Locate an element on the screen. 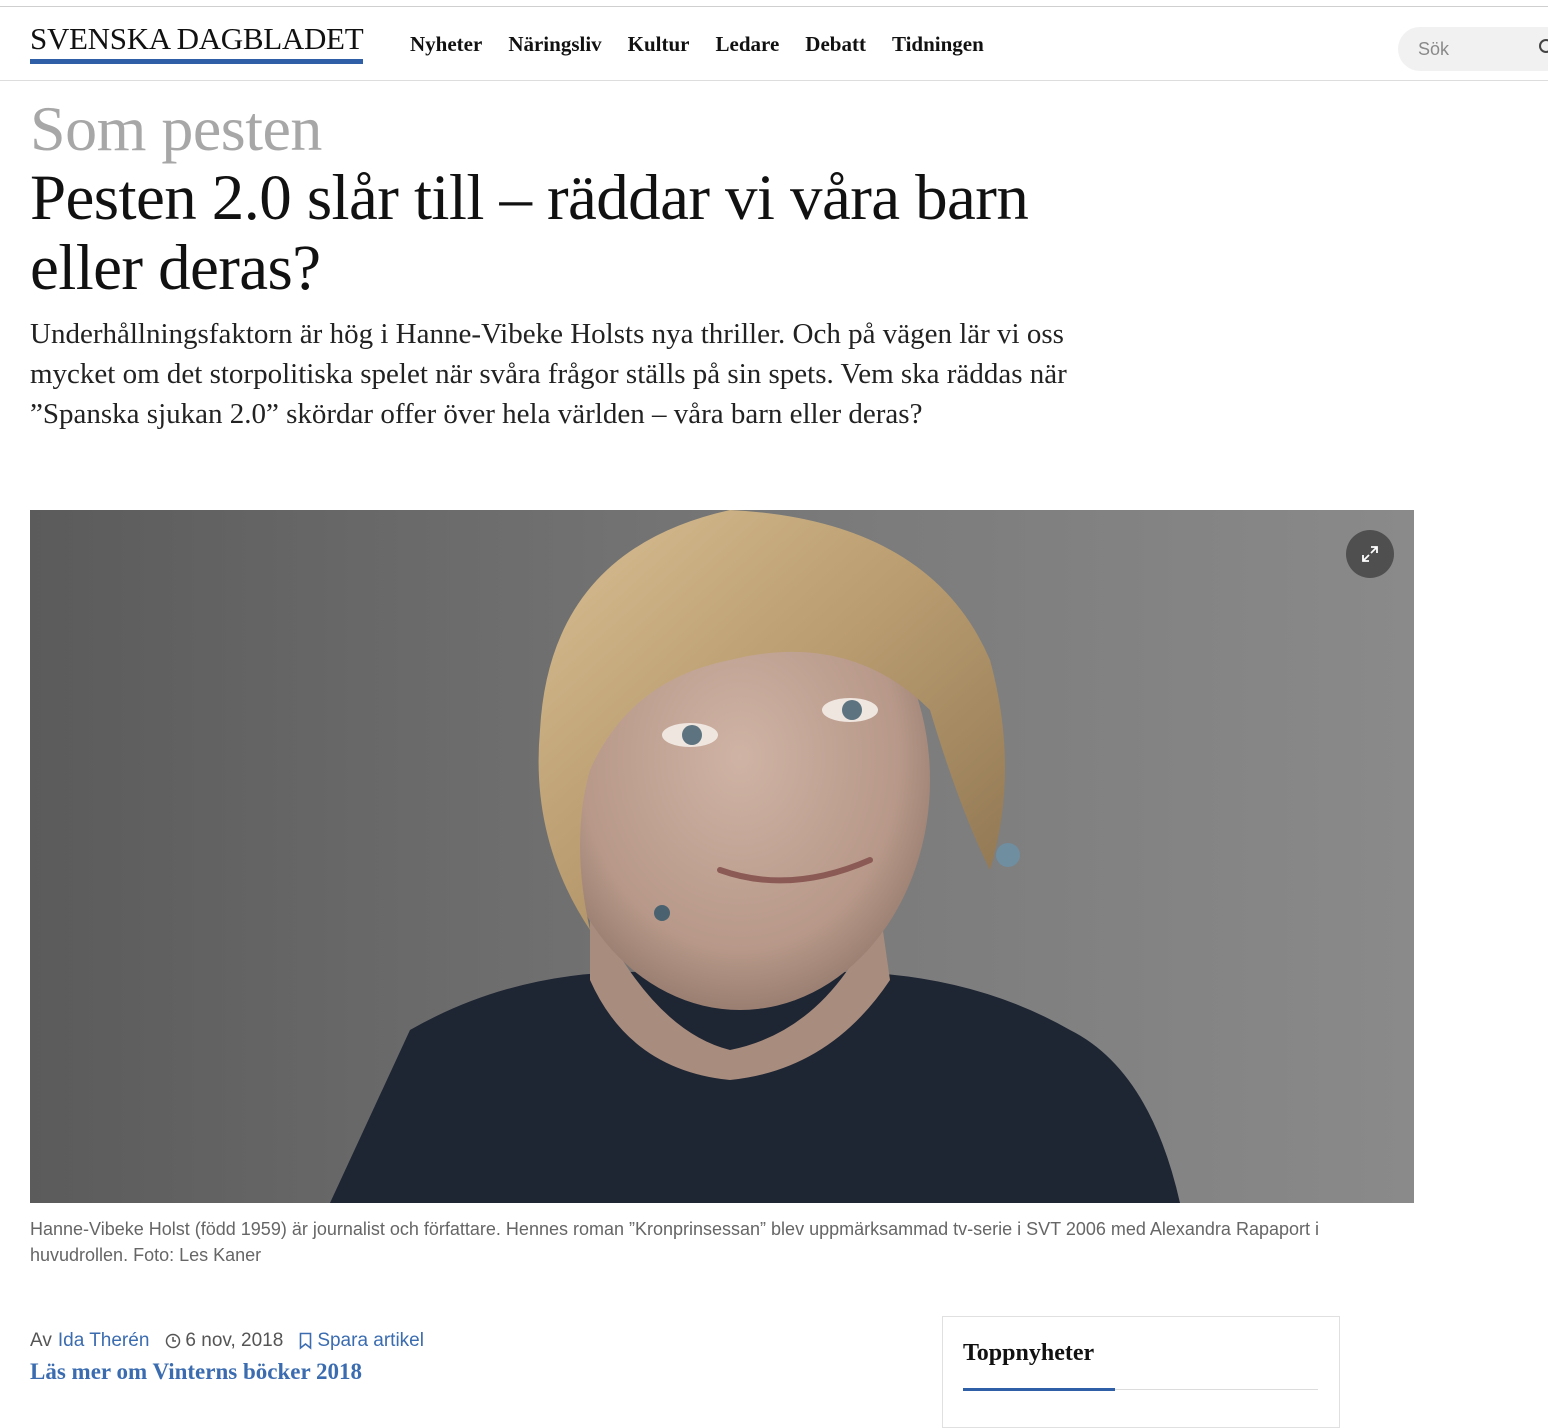 This screenshot has height=1428, width=1548. expand-image-button is located at coordinates (1370, 554).